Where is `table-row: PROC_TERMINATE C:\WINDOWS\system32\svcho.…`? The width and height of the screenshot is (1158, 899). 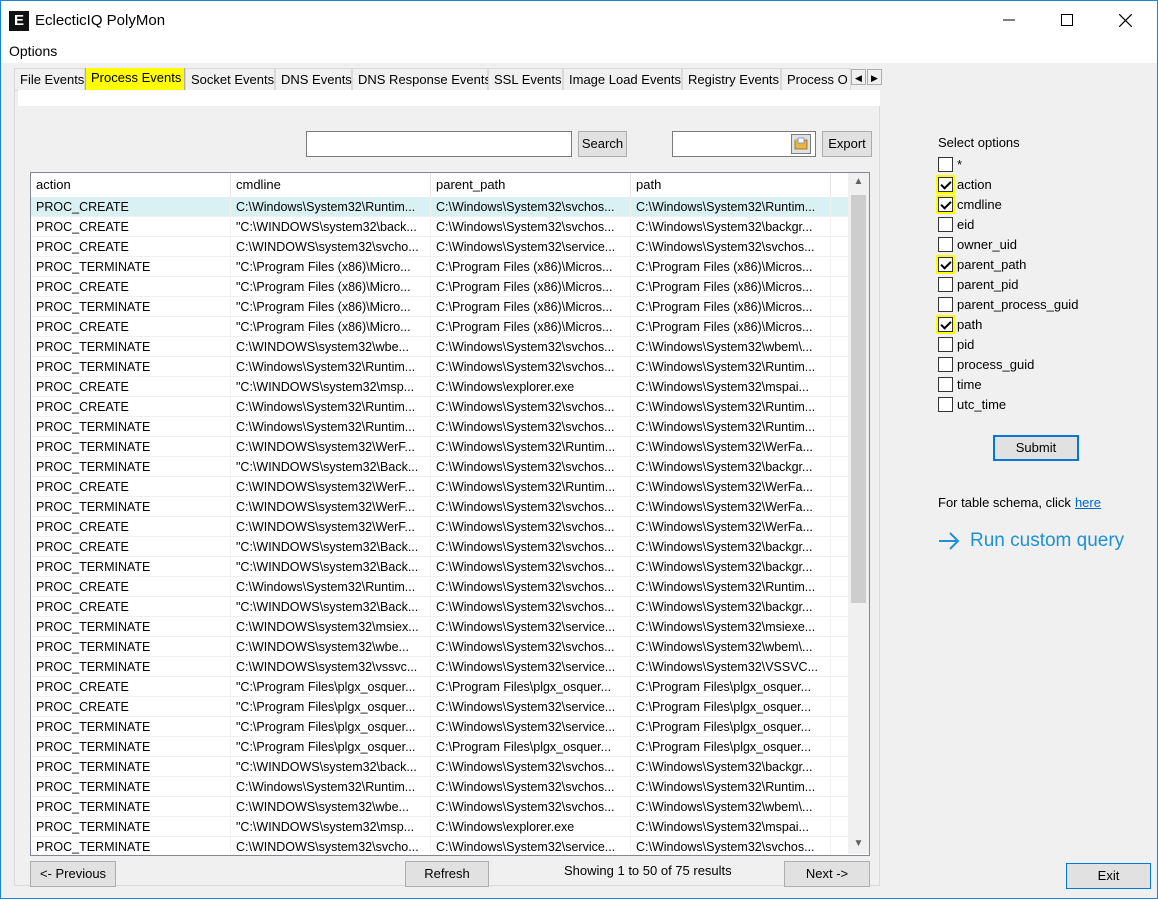
table-row: PROC_TERMINATE C:\WINDOWS\system32\svcho.… is located at coordinates (441, 846).